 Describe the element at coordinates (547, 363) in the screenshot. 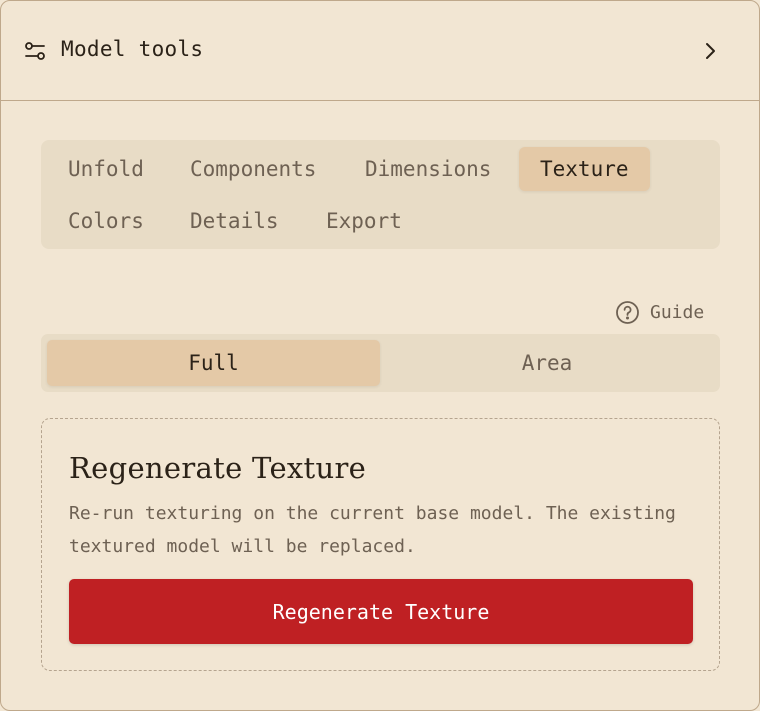

I see `mode-area-button: Area` at that location.